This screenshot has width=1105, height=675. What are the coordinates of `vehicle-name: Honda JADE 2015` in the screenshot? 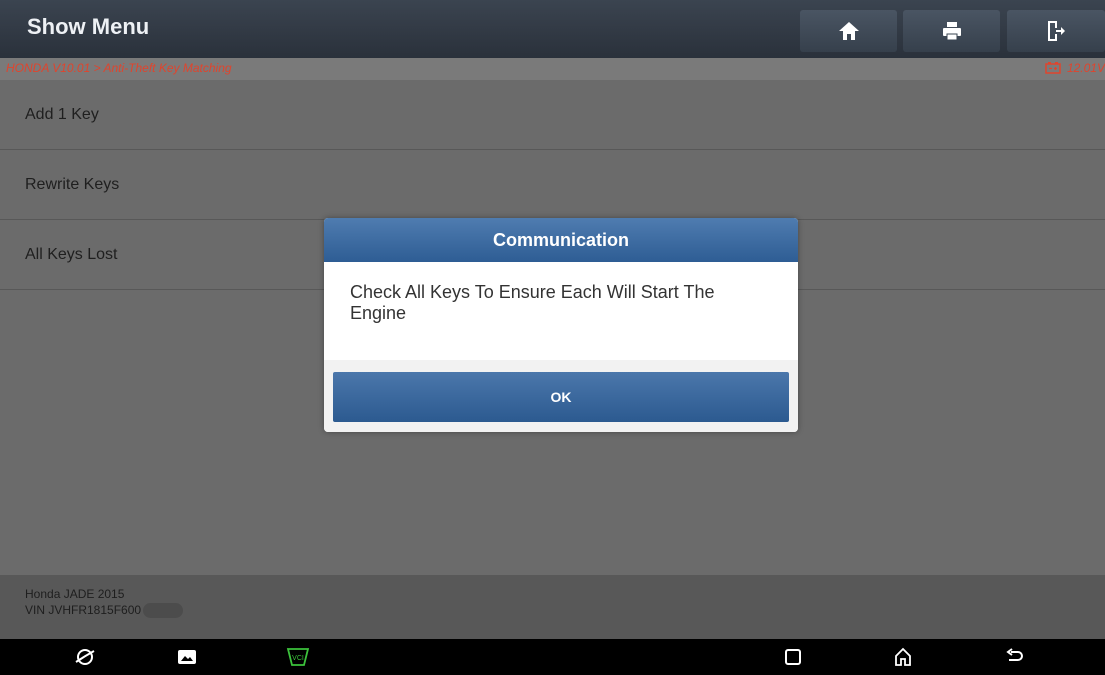 It's located at (75, 594).